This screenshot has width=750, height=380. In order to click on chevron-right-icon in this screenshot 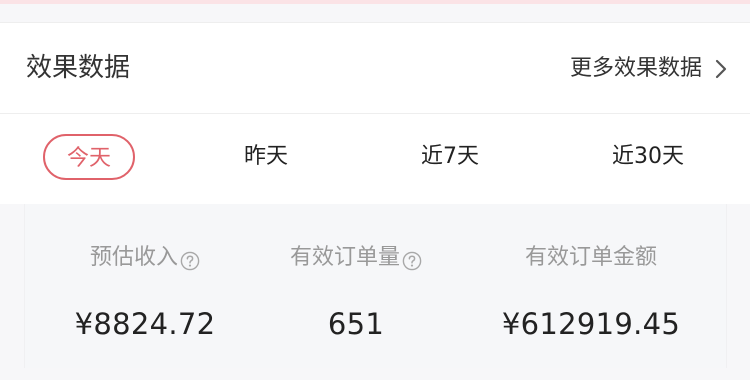, I will do `click(721, 69)`.